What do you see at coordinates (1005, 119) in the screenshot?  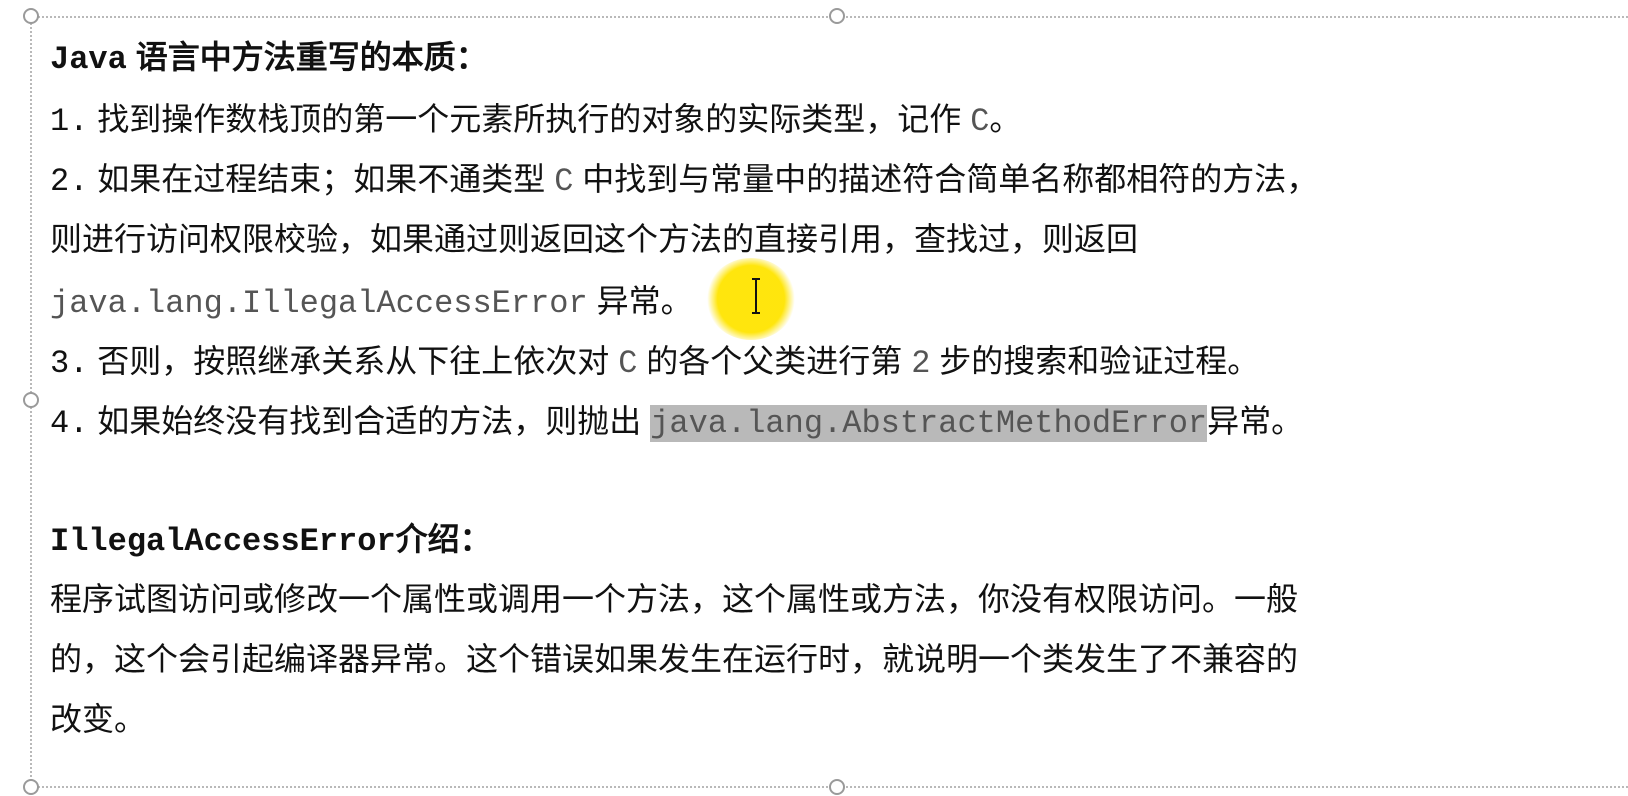 I see `step-tail: 。` at bounding box center [1005, 119].